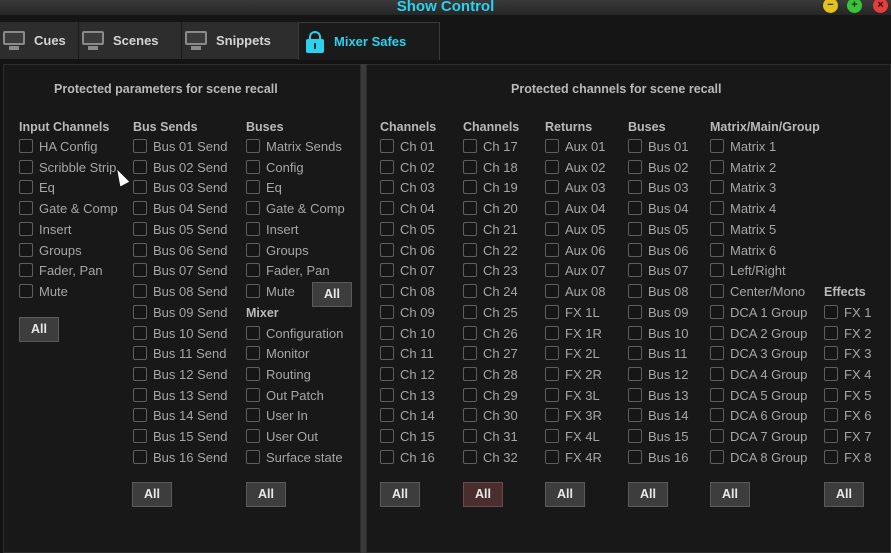 This screenshot has height=553, width=891. I want to click on buses-params-item: Config, so click(275, 167).